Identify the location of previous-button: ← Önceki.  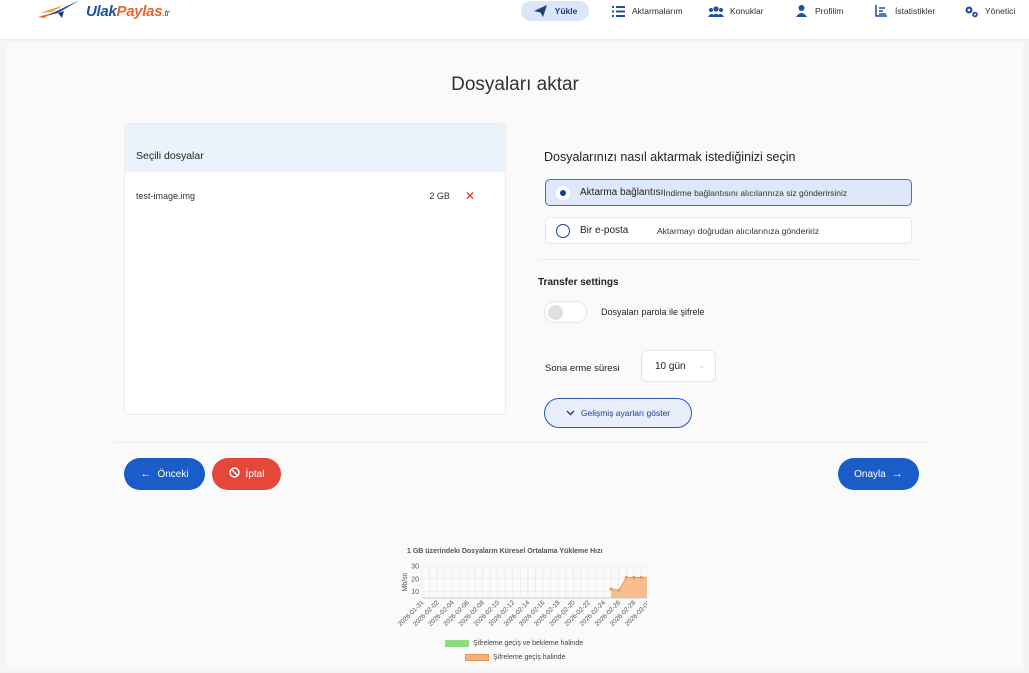
(164, 474).